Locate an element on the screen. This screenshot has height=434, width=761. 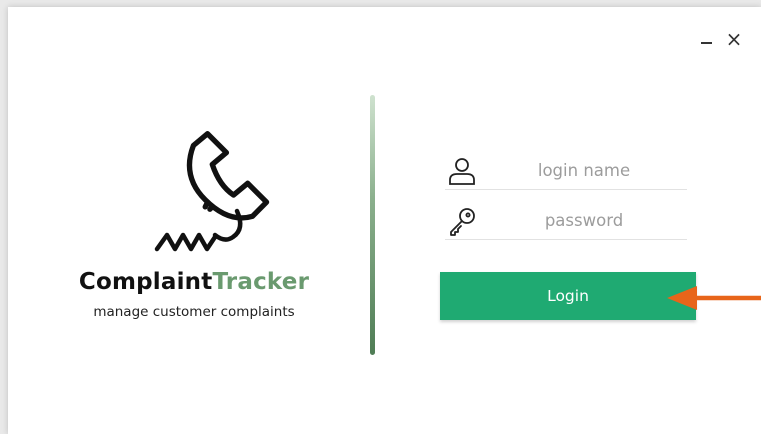
login-name-input is located at coordinates (584, 170).